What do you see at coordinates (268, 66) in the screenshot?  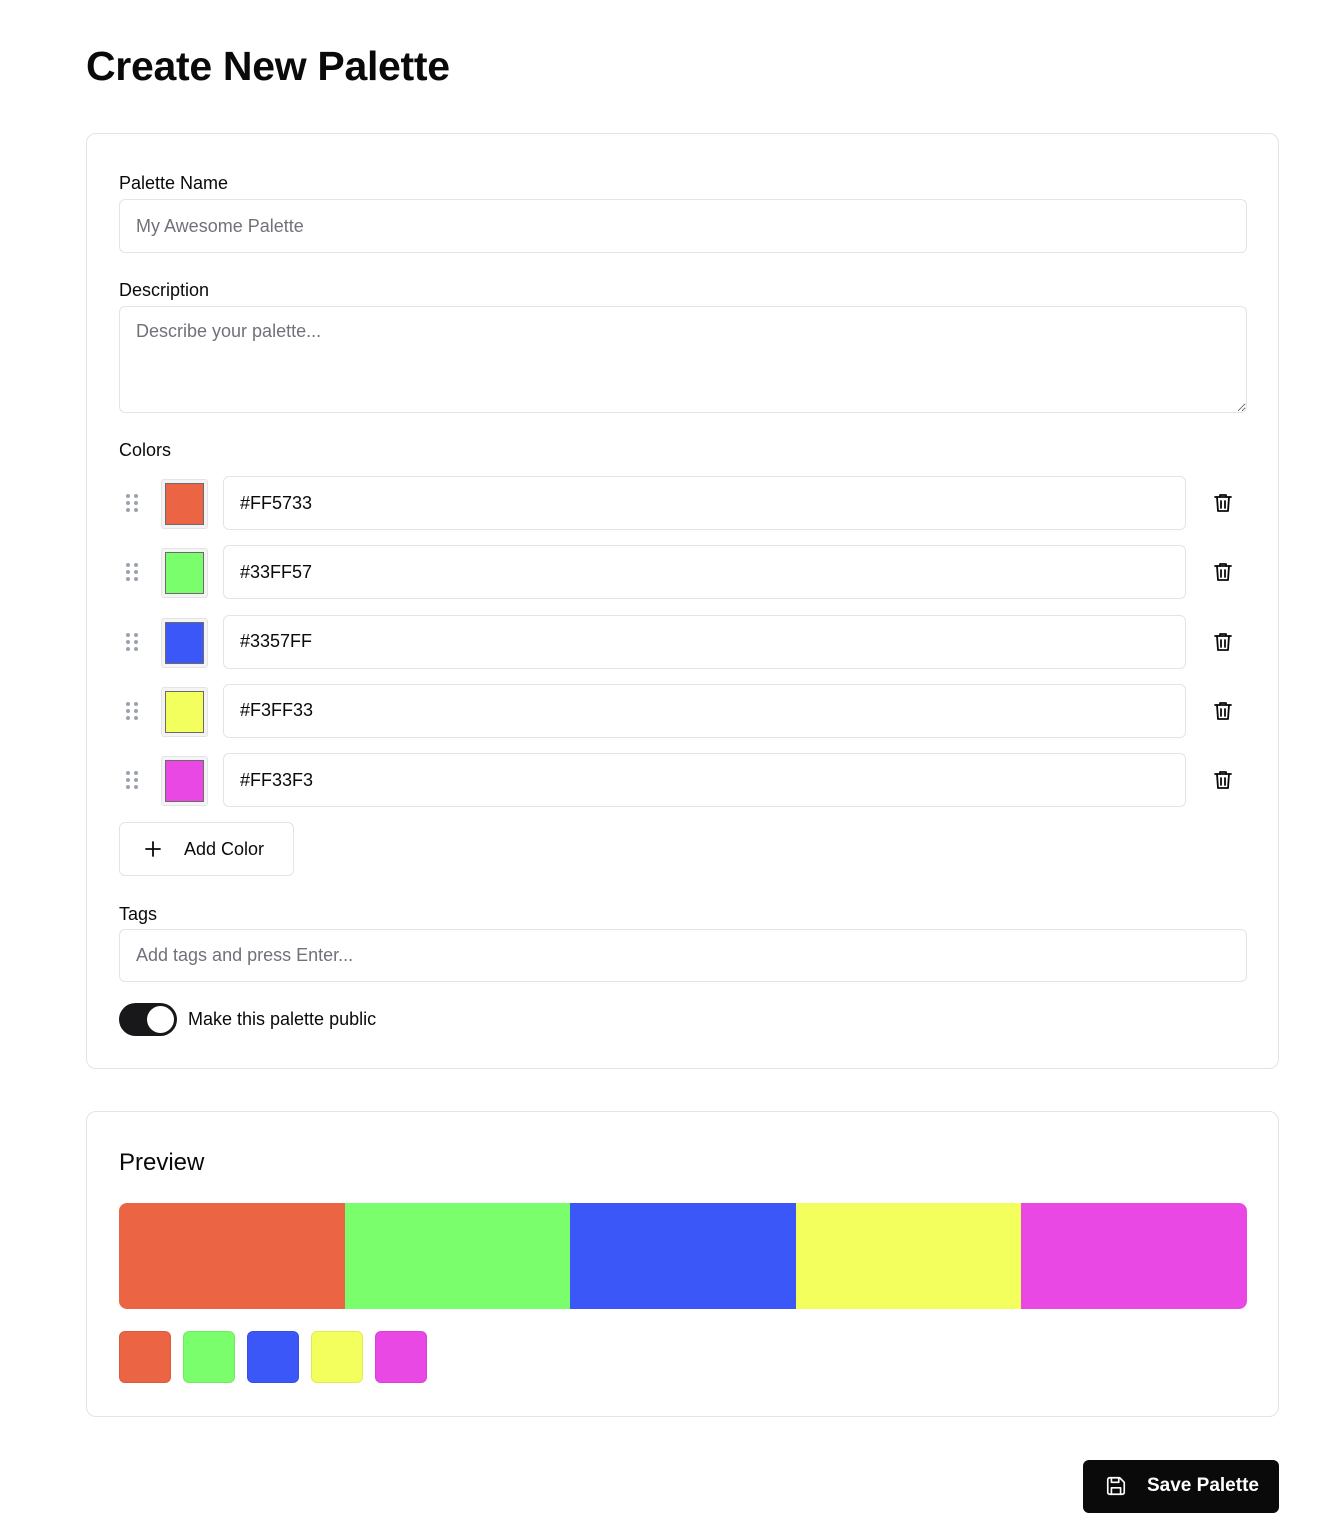 I see `page-title: Create New Palette` at bounding box center [268, 66].